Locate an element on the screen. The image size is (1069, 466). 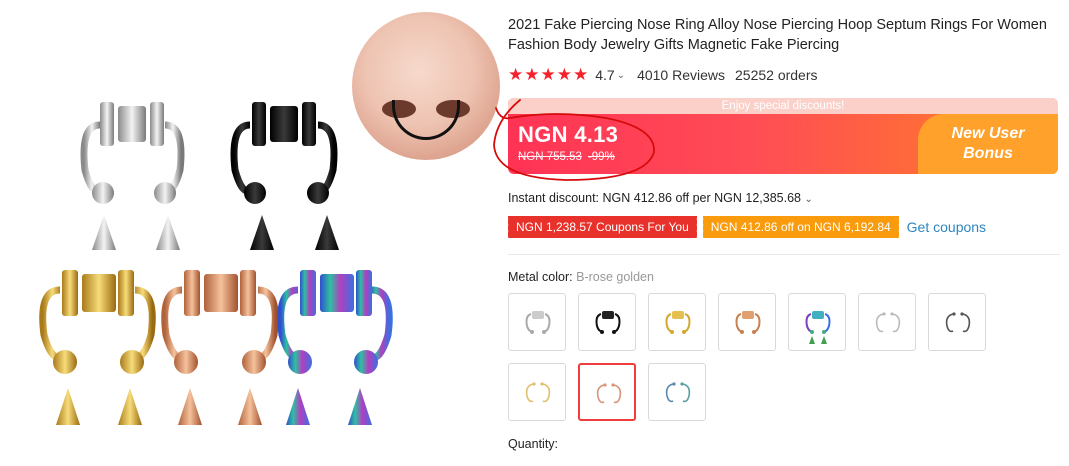
black-ring-image is located at coordinates (284, 176).